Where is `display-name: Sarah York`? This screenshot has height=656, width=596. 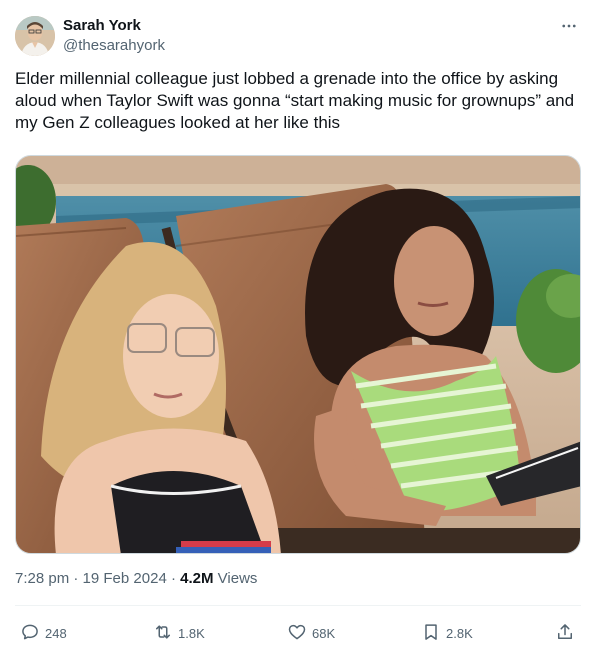
display-name: Sarah York is located at coordinates (114, 26).